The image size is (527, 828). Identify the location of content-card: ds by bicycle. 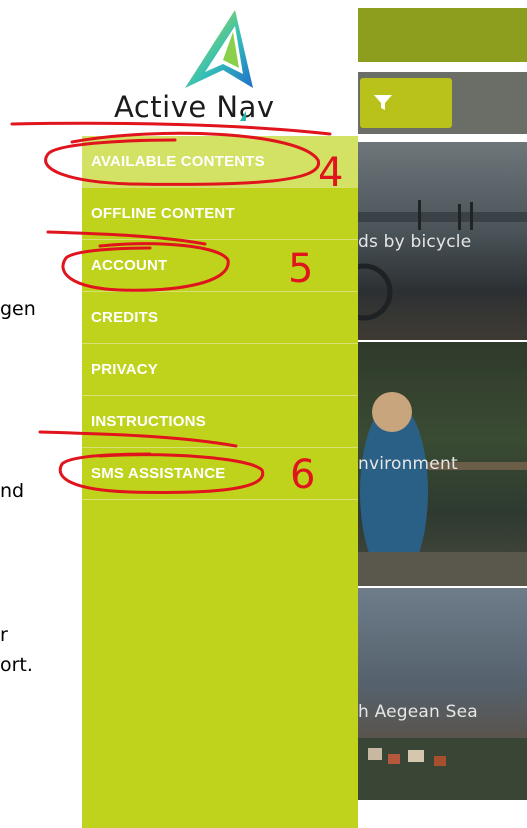
(442, 241).